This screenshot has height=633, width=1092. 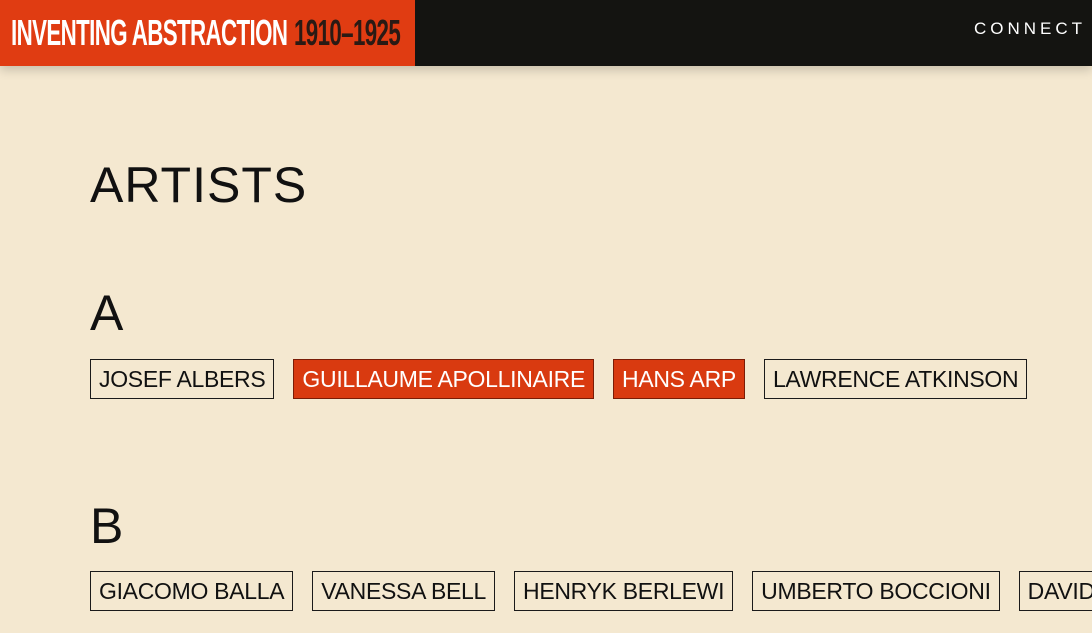 I want to click on artist-chip-vanessa-bell: VANESSA BELL, so click(x=404, y=591).